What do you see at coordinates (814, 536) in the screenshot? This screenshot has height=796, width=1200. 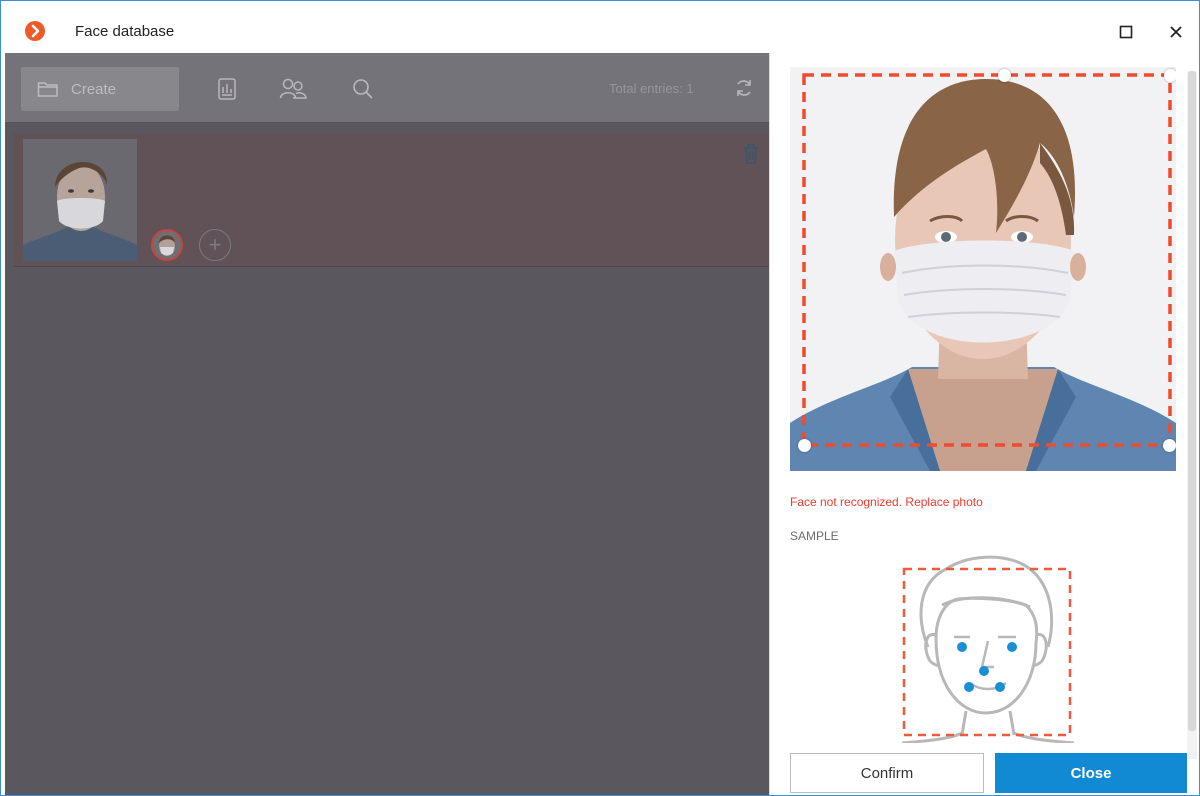 I see `sample-label: SAMPLE` at bounding box center [814, 536].